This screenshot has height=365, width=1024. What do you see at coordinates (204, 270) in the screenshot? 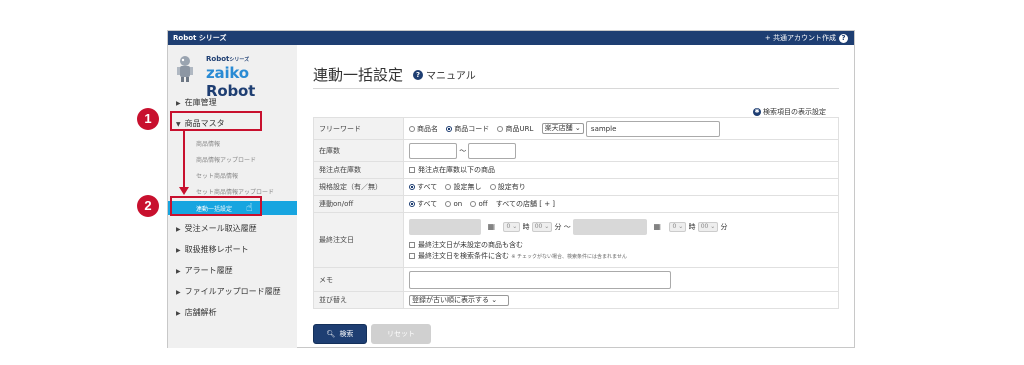
I see `sidebar-item-alert: ▶ アラート履歴` at bounding box center [204, 270].